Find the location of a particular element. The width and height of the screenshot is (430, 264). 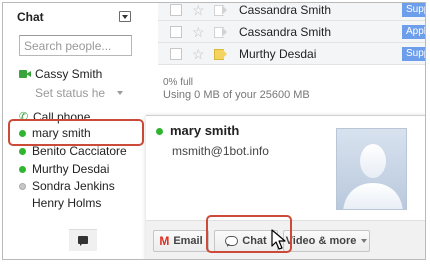

video-camera-icon is located at coordinates (25, 74).